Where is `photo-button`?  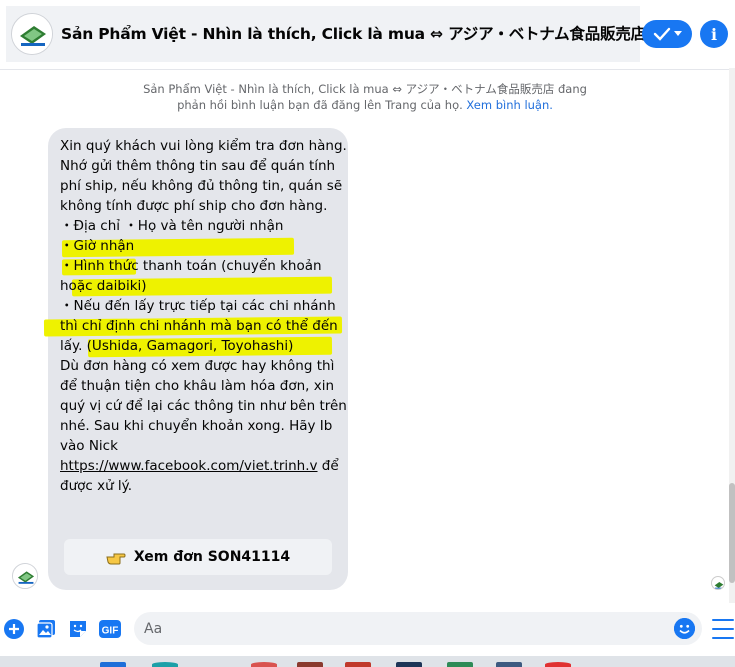 photo-button is located at coordinates (46, 629).